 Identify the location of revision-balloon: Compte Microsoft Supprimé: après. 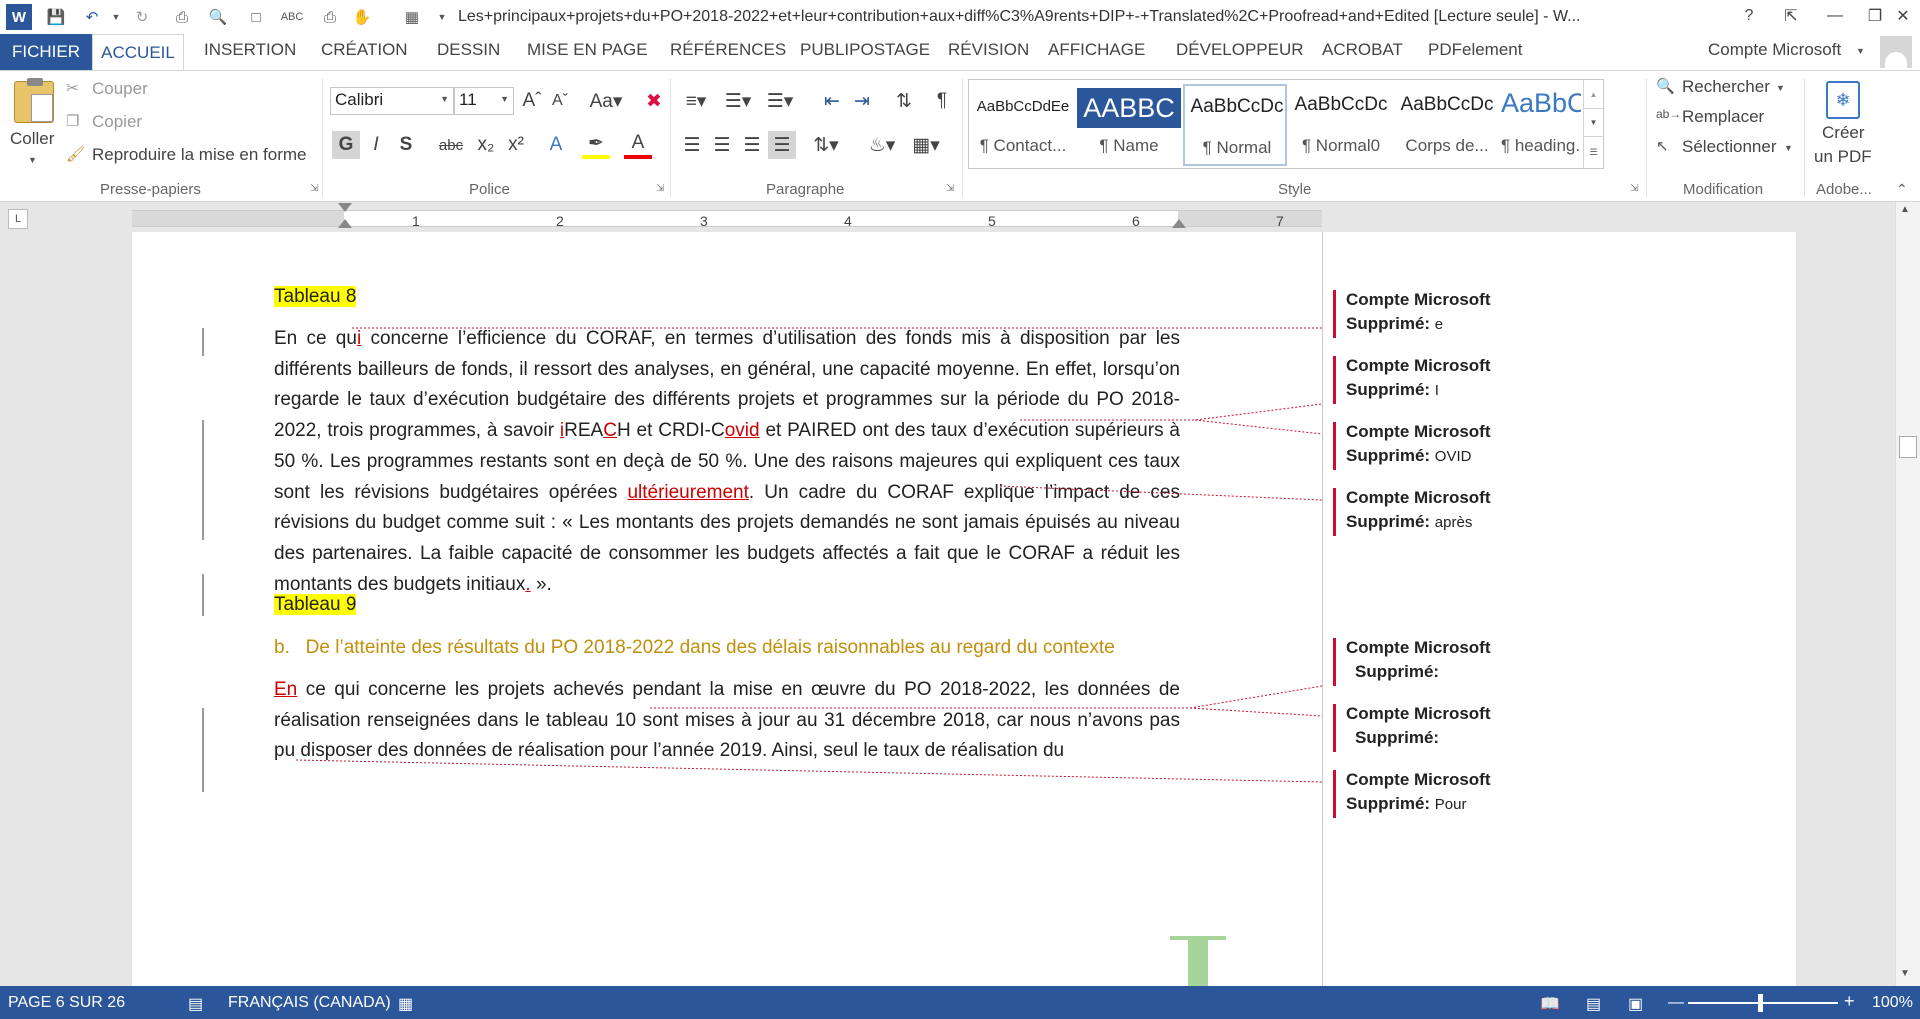
(1413, 512).